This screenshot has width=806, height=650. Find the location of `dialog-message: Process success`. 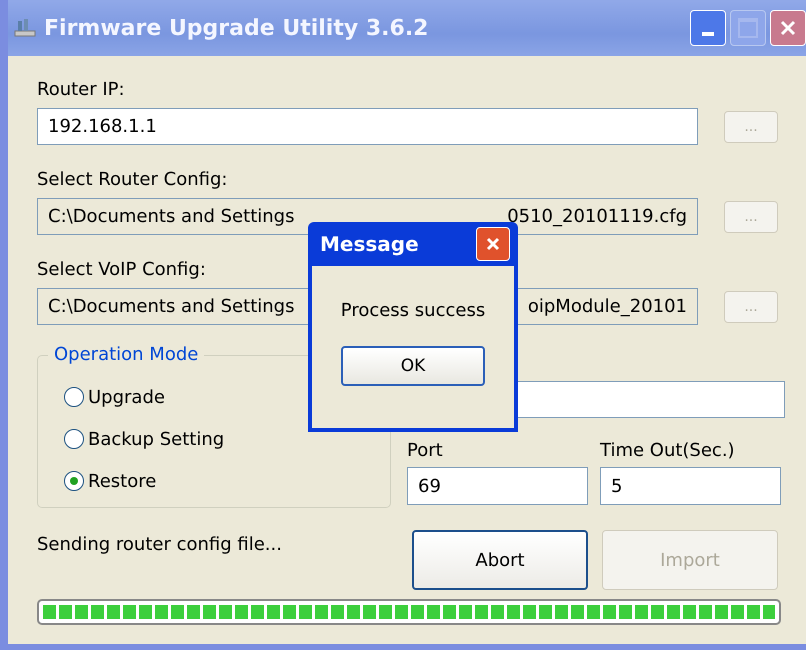

dialog-message: Process success is located at coordinates (413, 310).